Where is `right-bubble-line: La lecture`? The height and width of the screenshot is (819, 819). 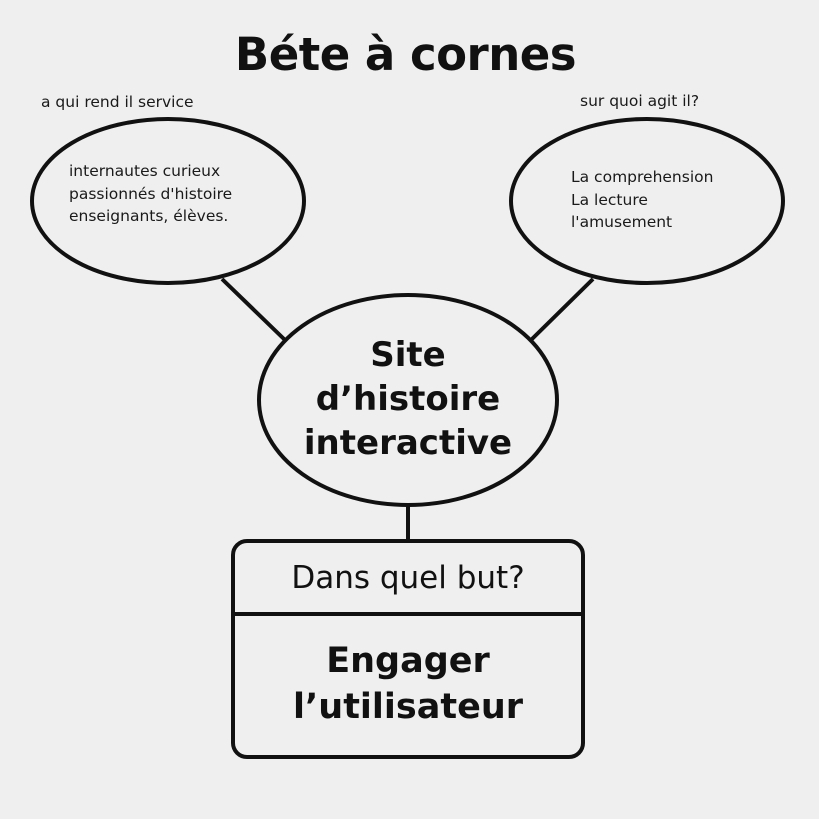 right-bubble-line: La lecture is located at coordinates (609, 199).